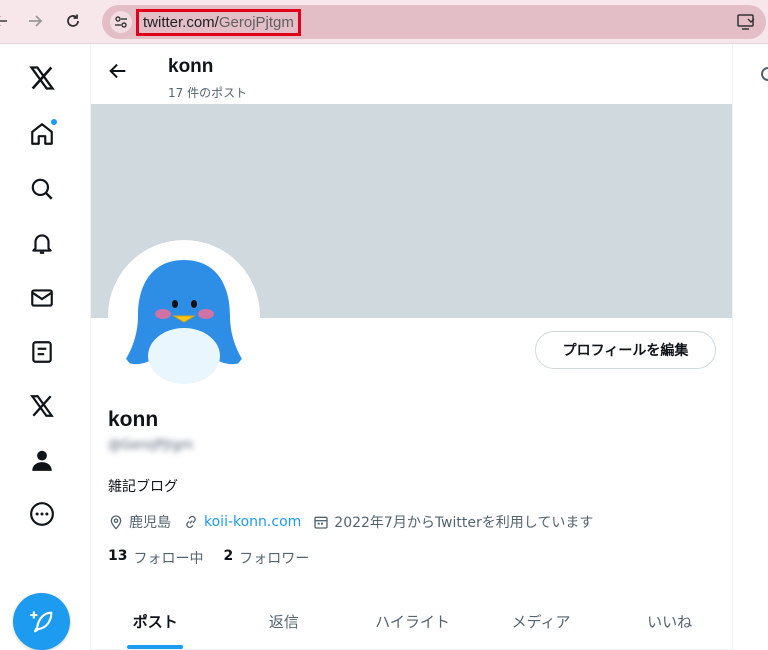 This screenshot has width=768, height=650. What do you see at coordinates (181, 22) in the screenshot?
I see `url-host: twitter.com/` at bounding box center [181, 22].